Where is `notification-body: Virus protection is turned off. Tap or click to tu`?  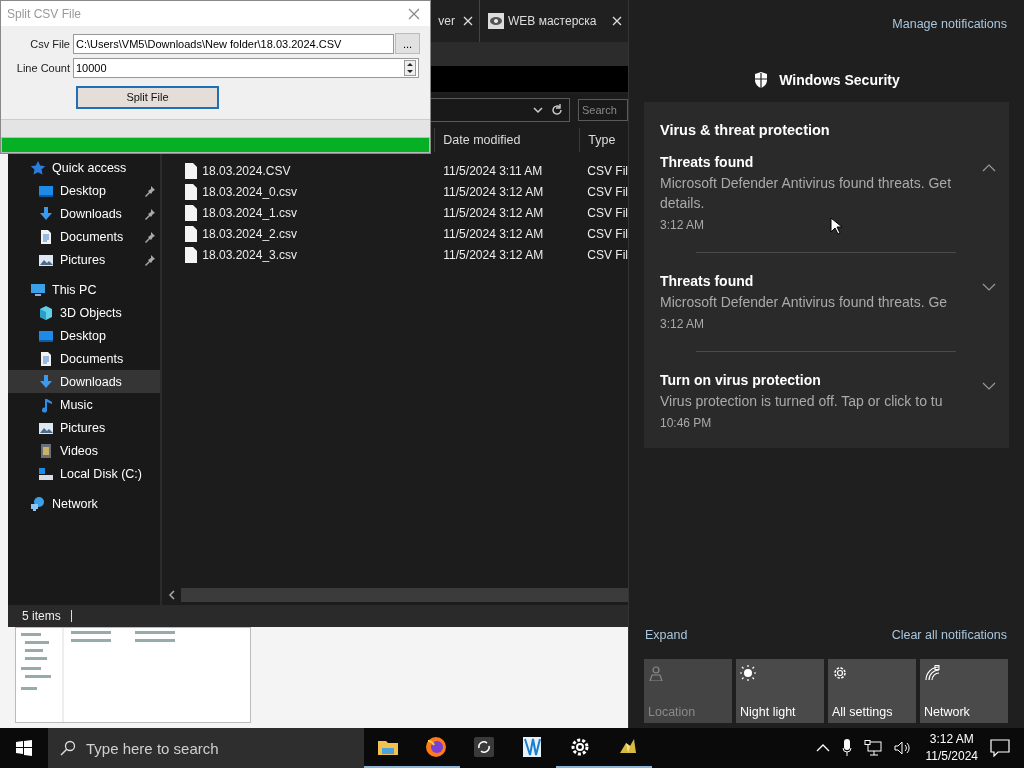
notification-body: Virus protection is turned off. Tap or click to tu is located at coordinates (801, 401).